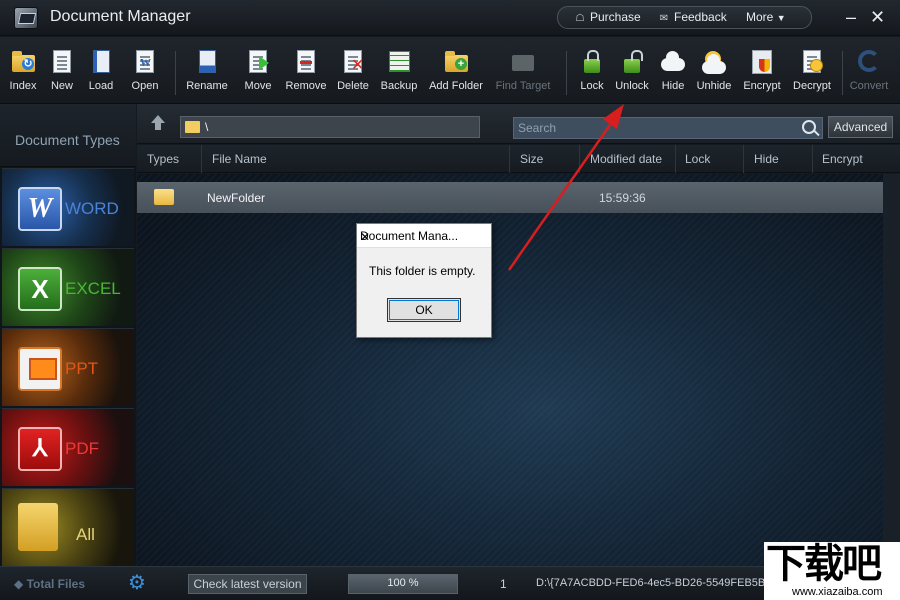  What do you see at coordinates (19, 584) in the screenshot?
I see `files-icon: ◆` at bounding box center [19, 584].